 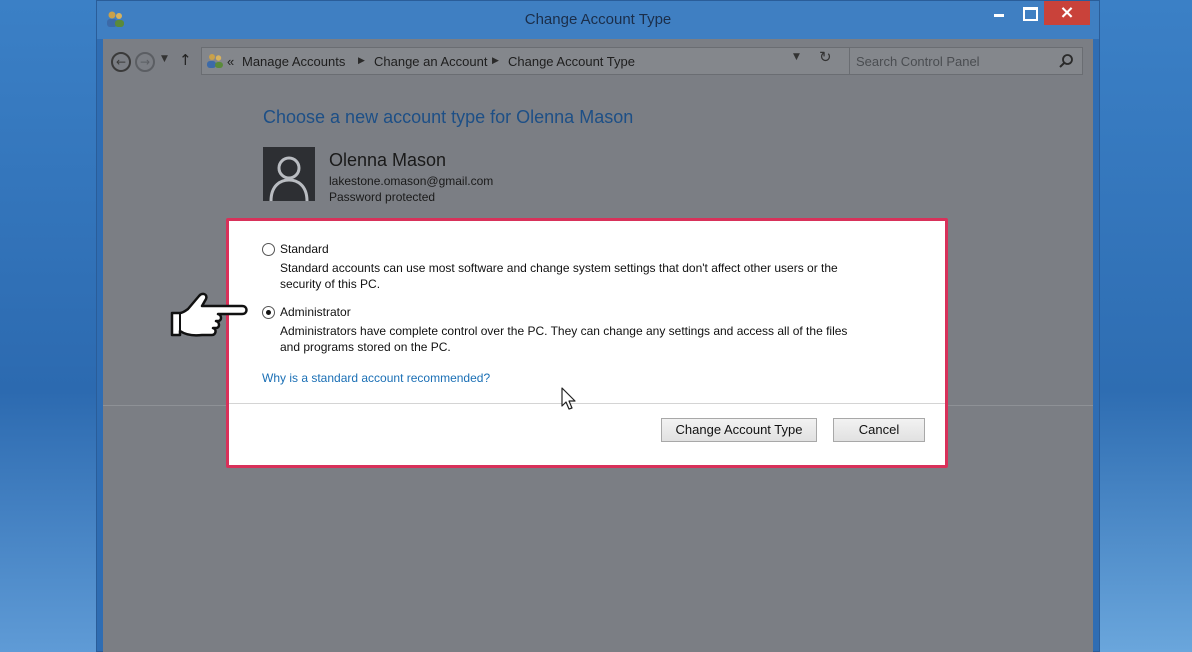 I want to click on search-icon, so click(x=1066, y=61).